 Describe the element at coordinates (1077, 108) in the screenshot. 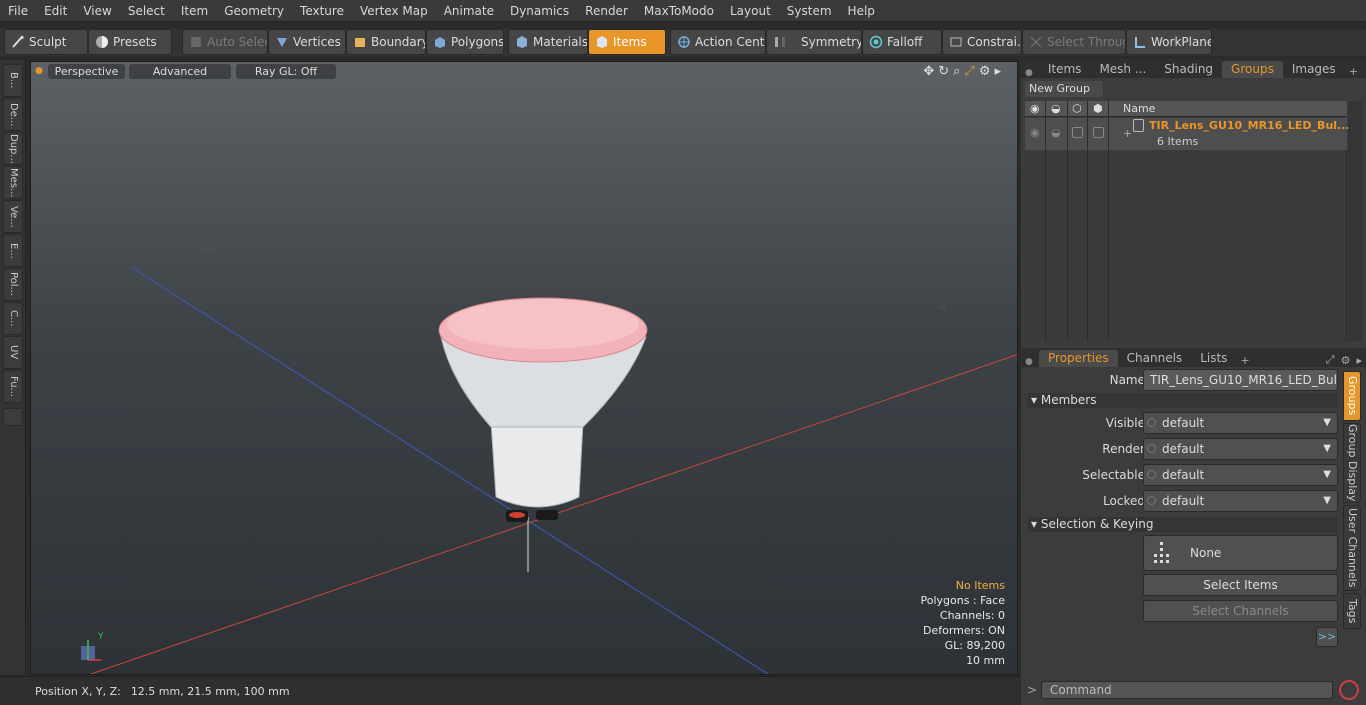

I see `select-col-icon: ⬡` at that location.